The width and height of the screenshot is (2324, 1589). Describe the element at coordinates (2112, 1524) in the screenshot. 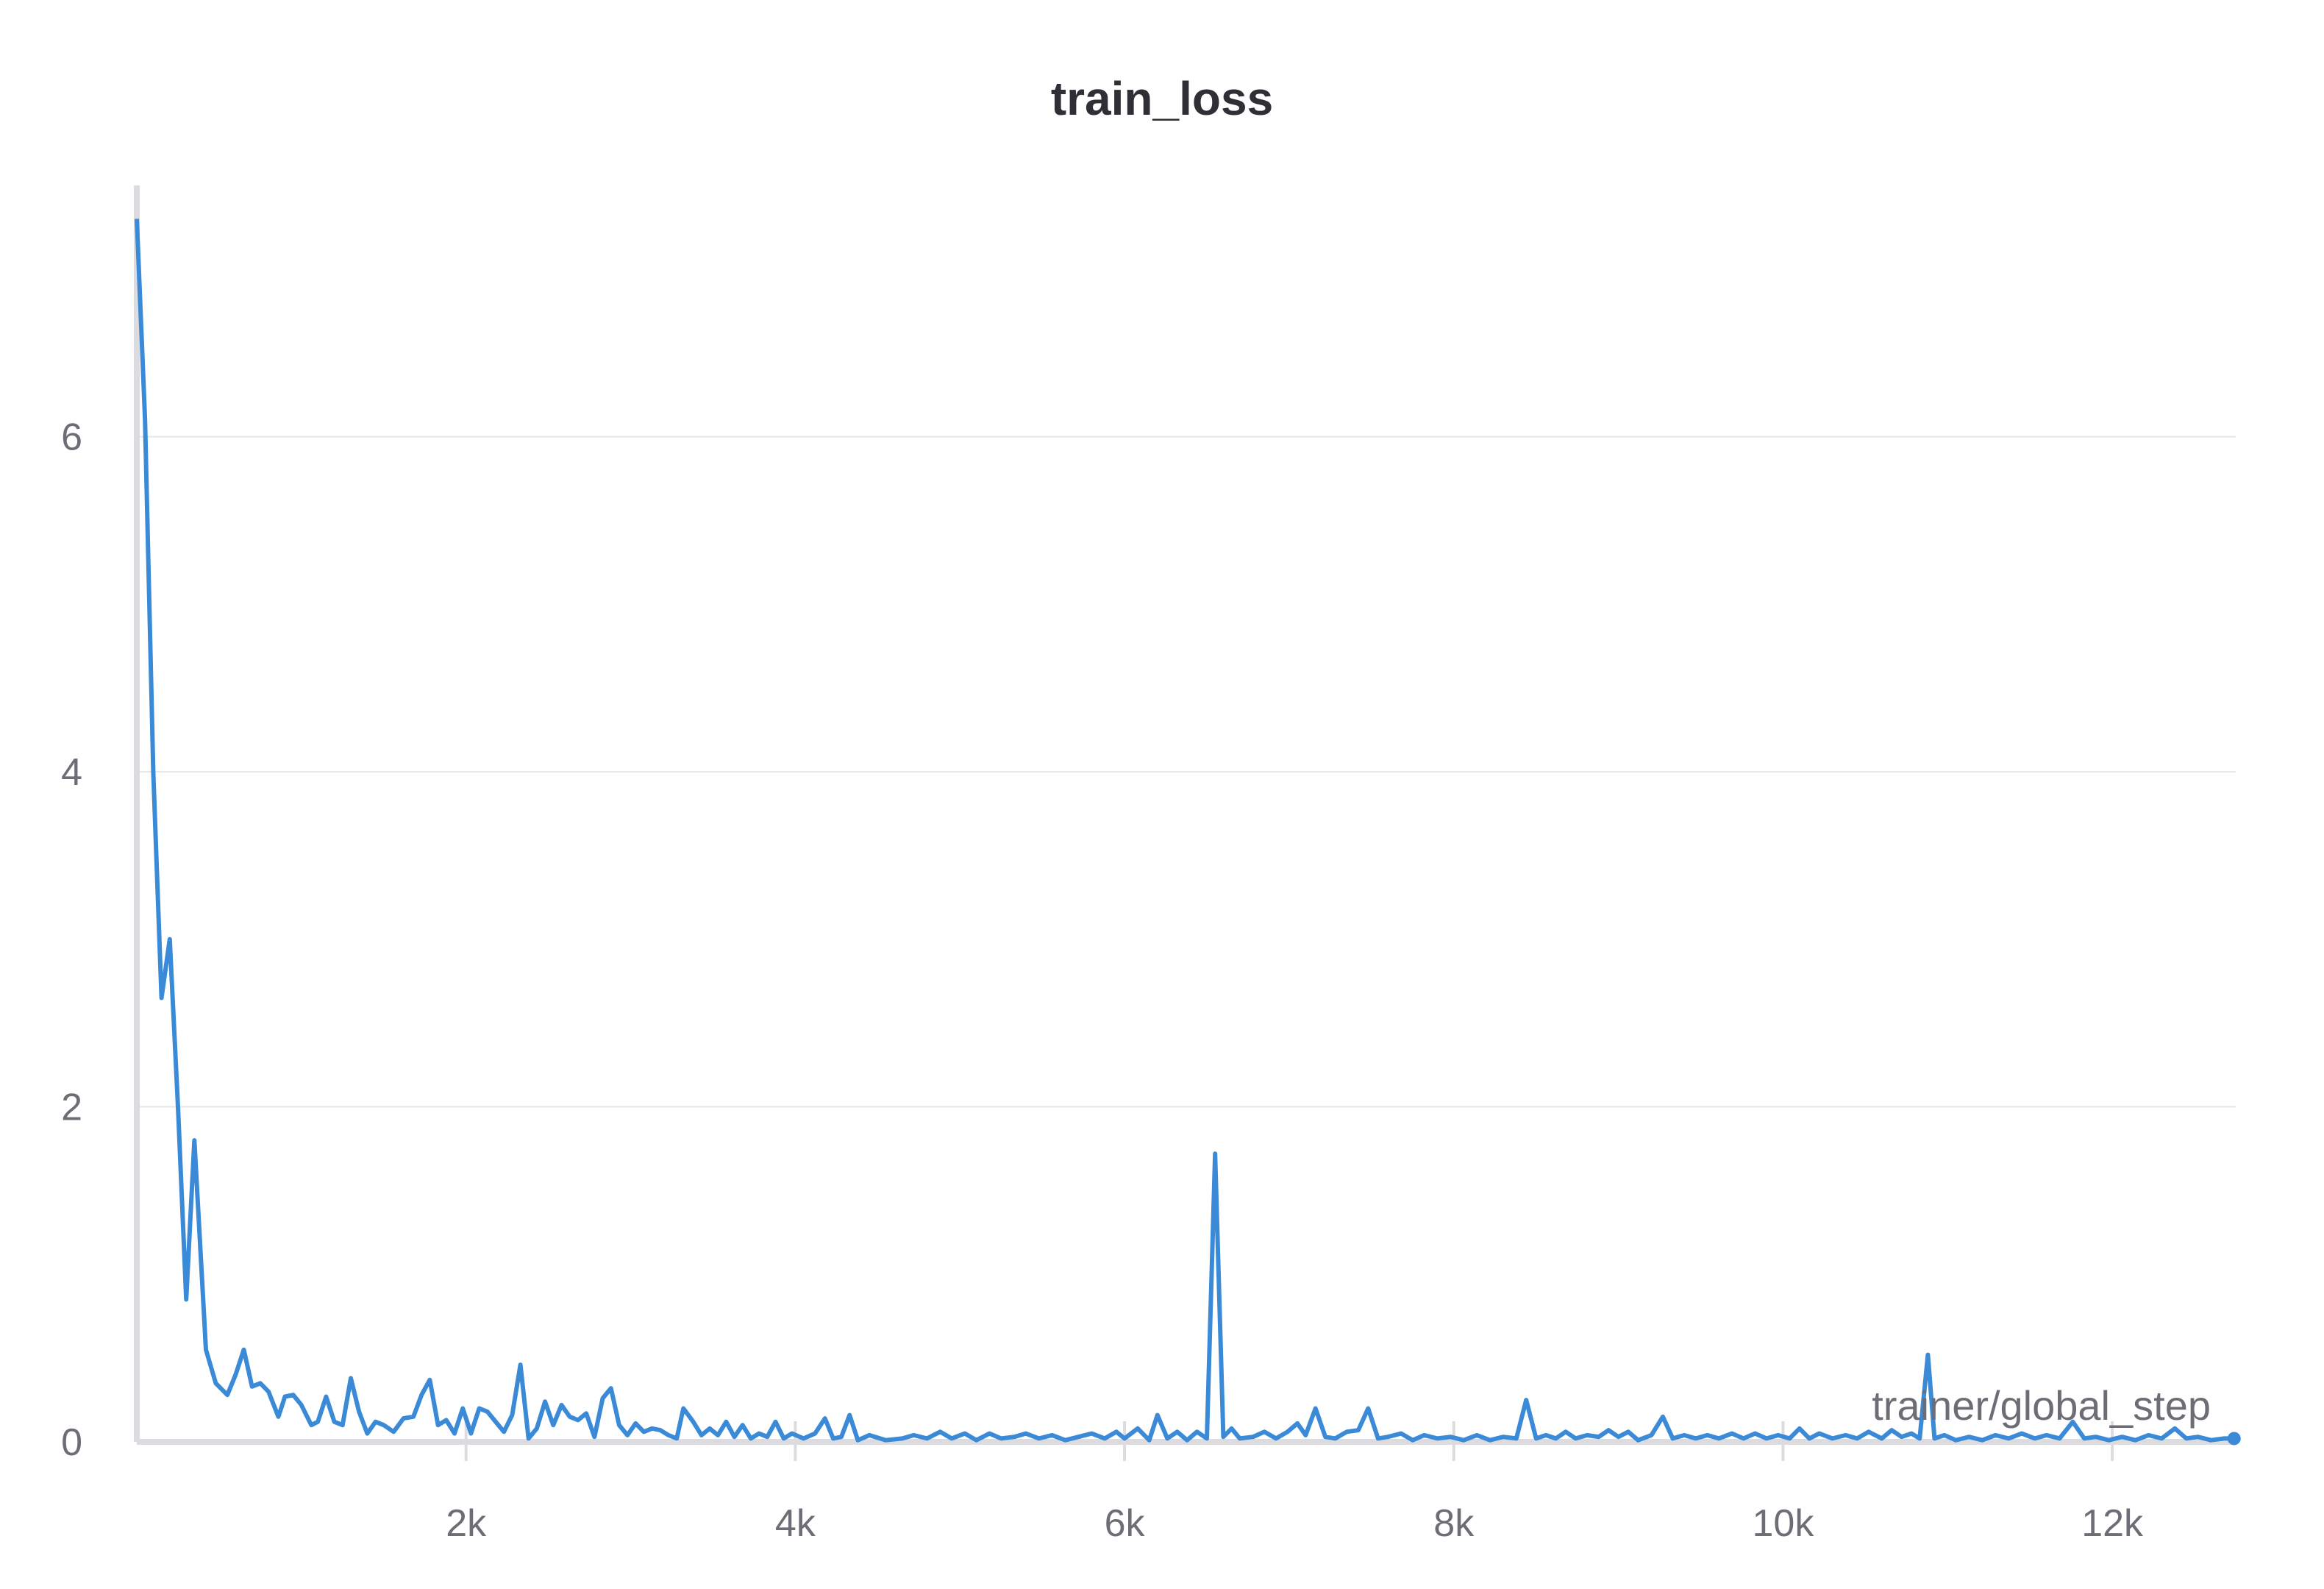

I see `x-tick-label: 12k` at that location.